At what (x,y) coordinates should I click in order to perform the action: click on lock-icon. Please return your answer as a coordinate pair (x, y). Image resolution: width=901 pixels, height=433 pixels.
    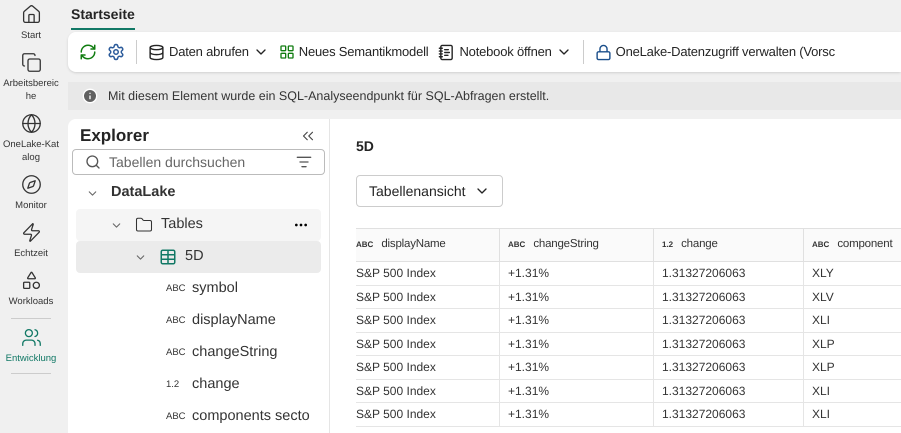
    Looking at the image, I should click on (603, 52).